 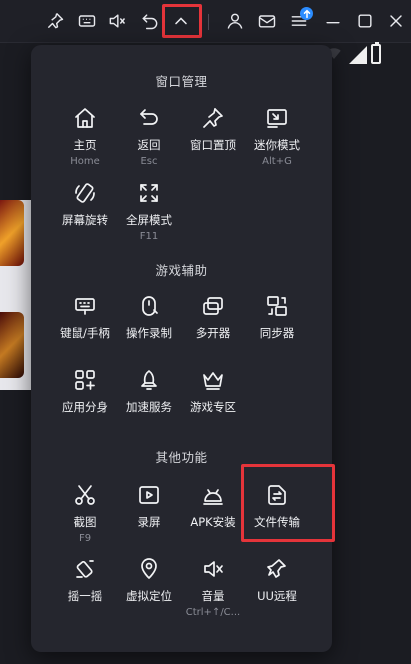 I want to click on menu-item-screenshot: 截图 F9, so click(x=85, y=518).